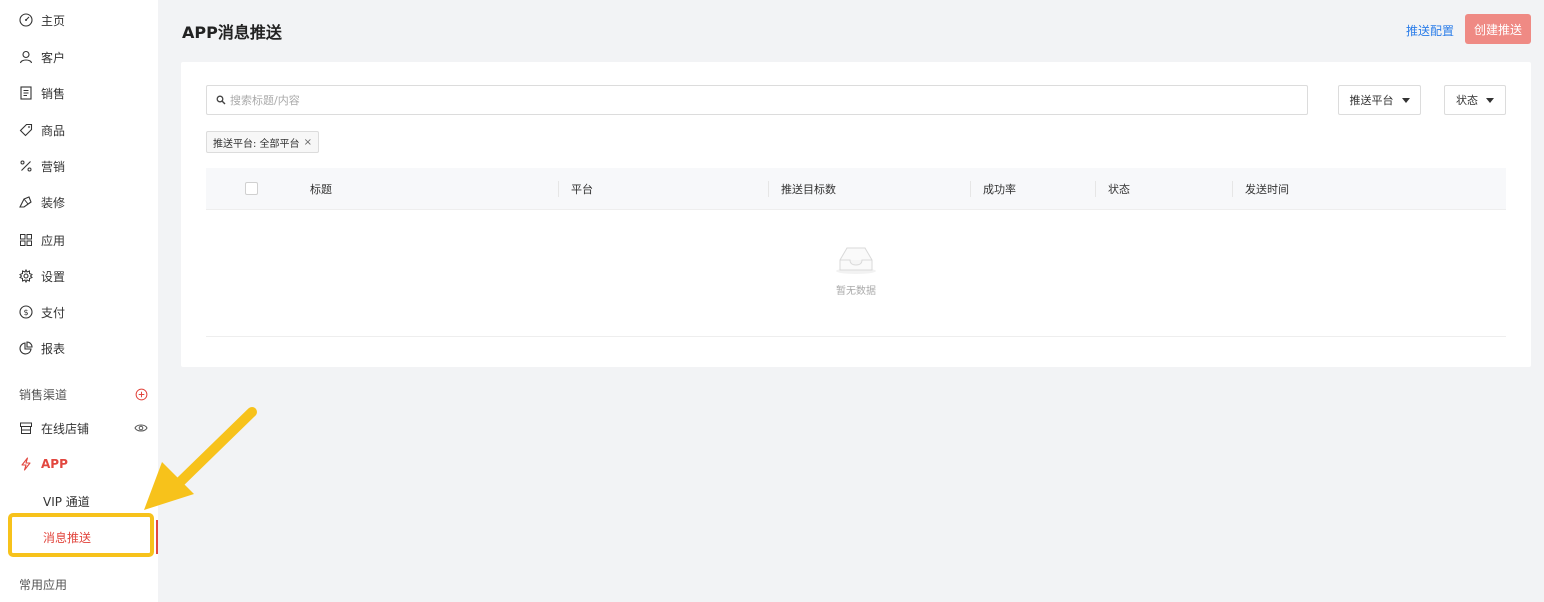 The image size is (1544, 602). I want to click on status-dropdown: 状态, so click(1475, 100).